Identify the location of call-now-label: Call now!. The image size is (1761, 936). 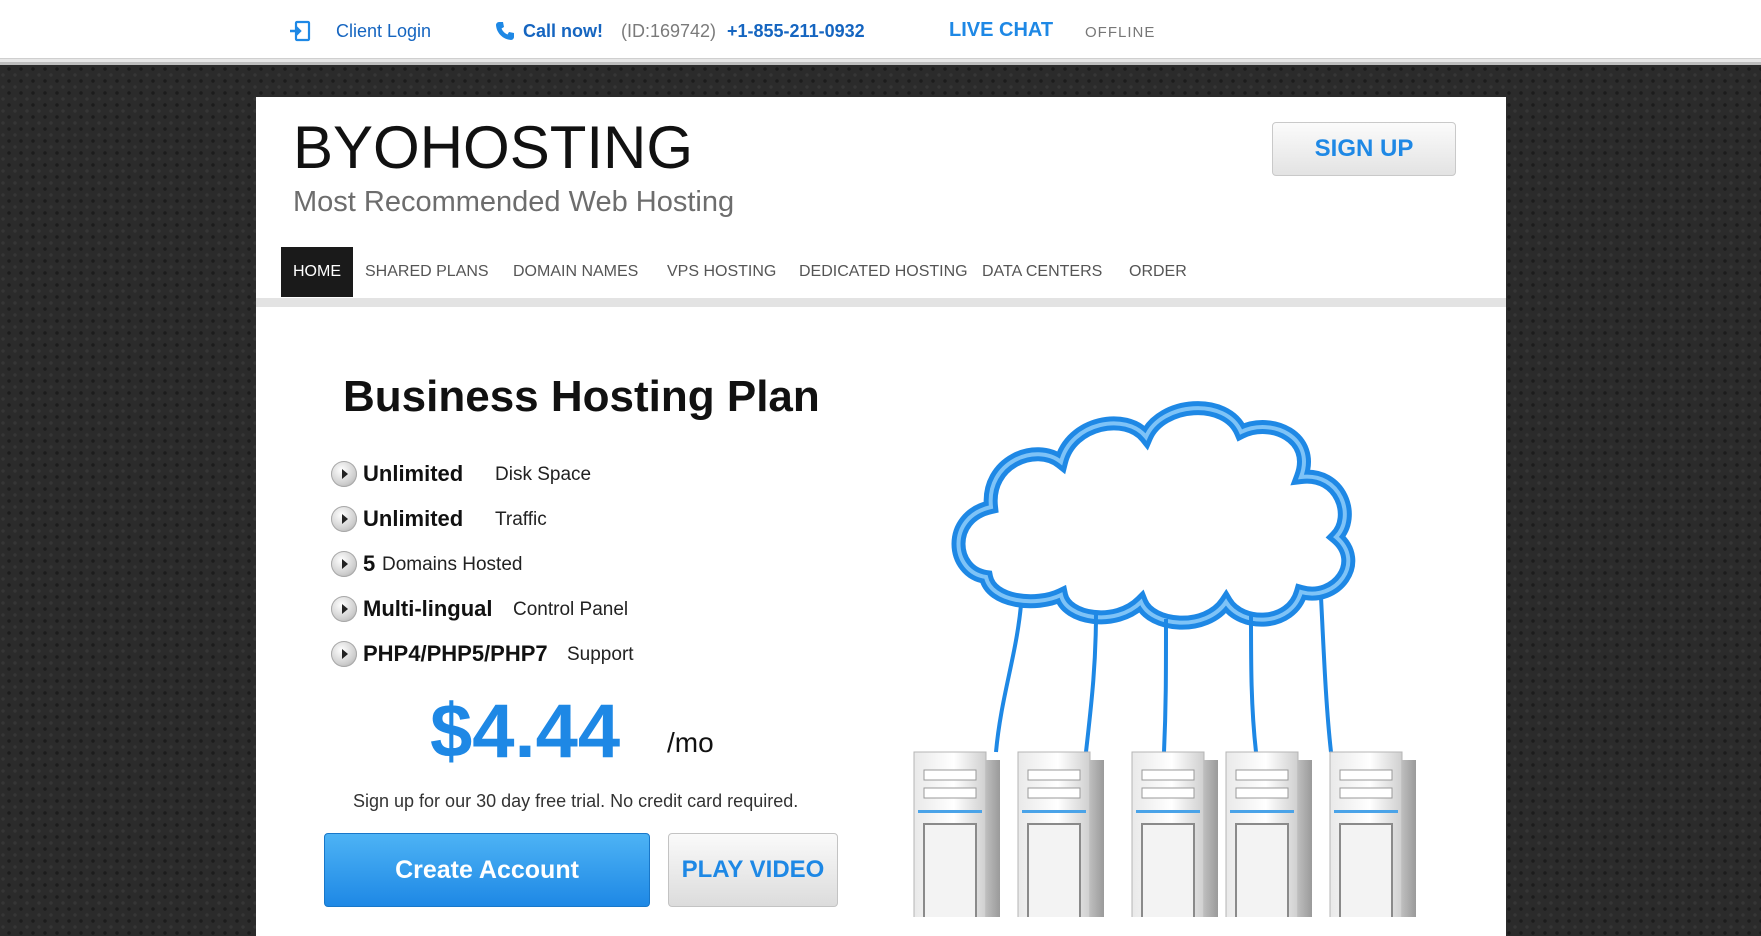
(563, 31).